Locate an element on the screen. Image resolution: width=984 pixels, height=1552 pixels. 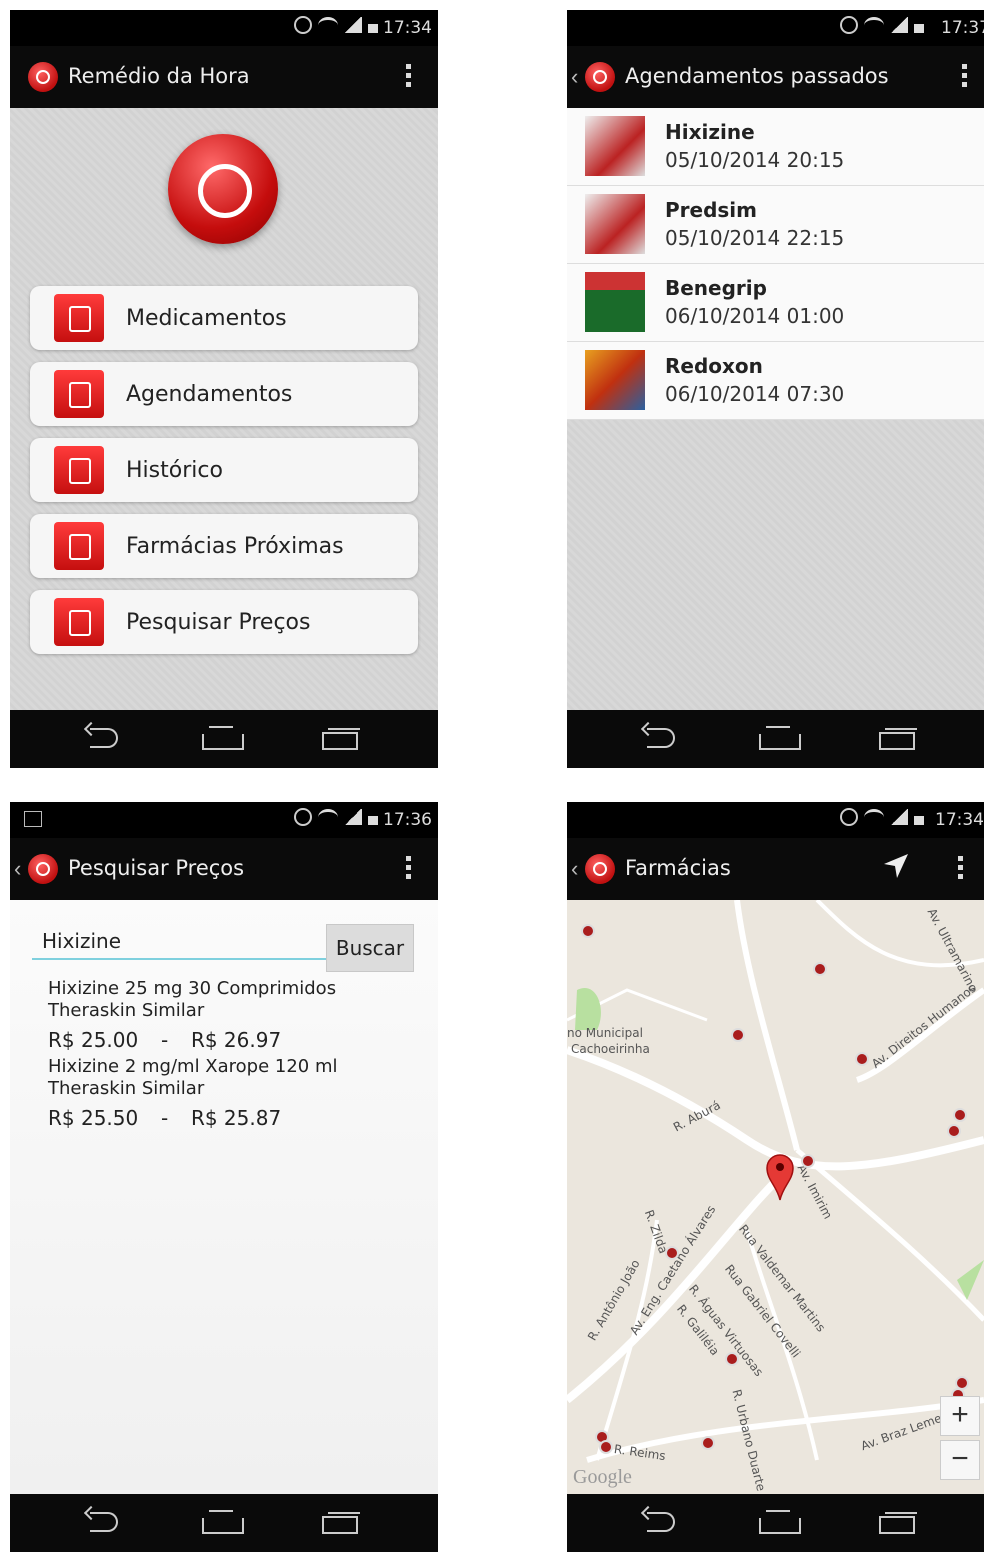
medicine-bottle-icon is located at coordinates (79, 318).